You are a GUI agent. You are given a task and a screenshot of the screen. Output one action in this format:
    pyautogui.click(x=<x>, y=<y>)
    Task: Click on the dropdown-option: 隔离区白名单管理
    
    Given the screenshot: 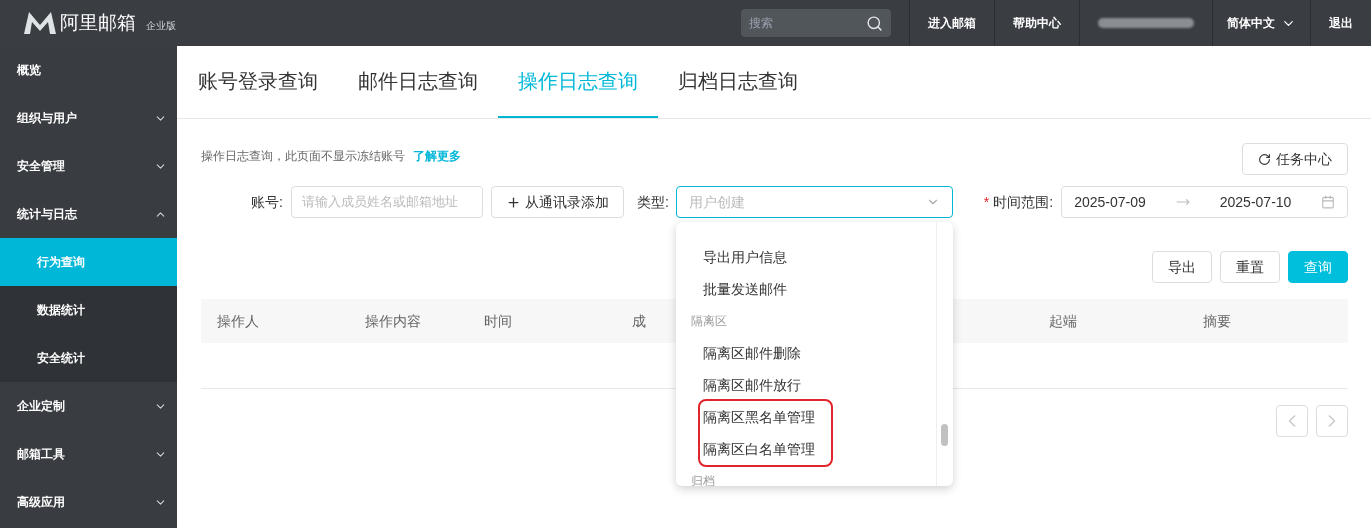 What is the action you would take?
    pyautogui.click(x=765, y=449)
    